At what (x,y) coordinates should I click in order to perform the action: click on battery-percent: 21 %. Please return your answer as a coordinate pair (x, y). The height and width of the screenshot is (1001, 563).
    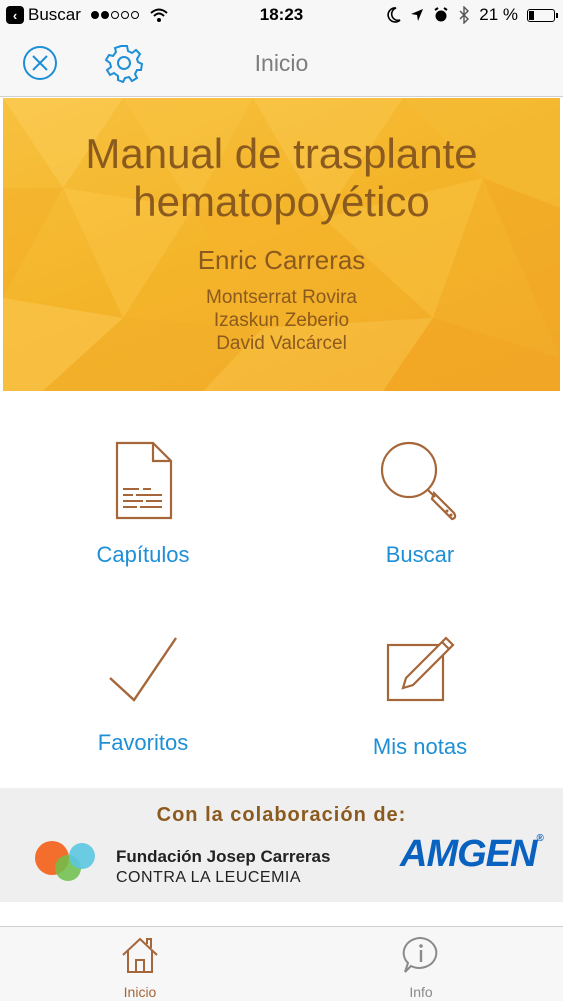
    Looking at the image, I should click on (498, 14).